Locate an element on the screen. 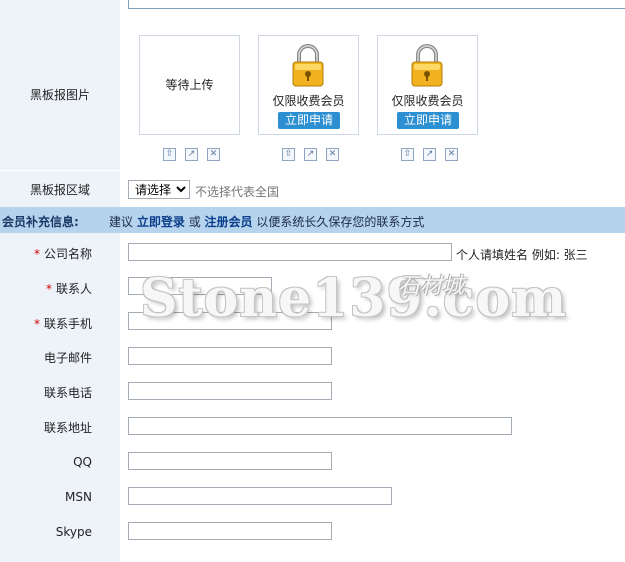  suggest-text: 建议 is located at coordinates (121, 222).